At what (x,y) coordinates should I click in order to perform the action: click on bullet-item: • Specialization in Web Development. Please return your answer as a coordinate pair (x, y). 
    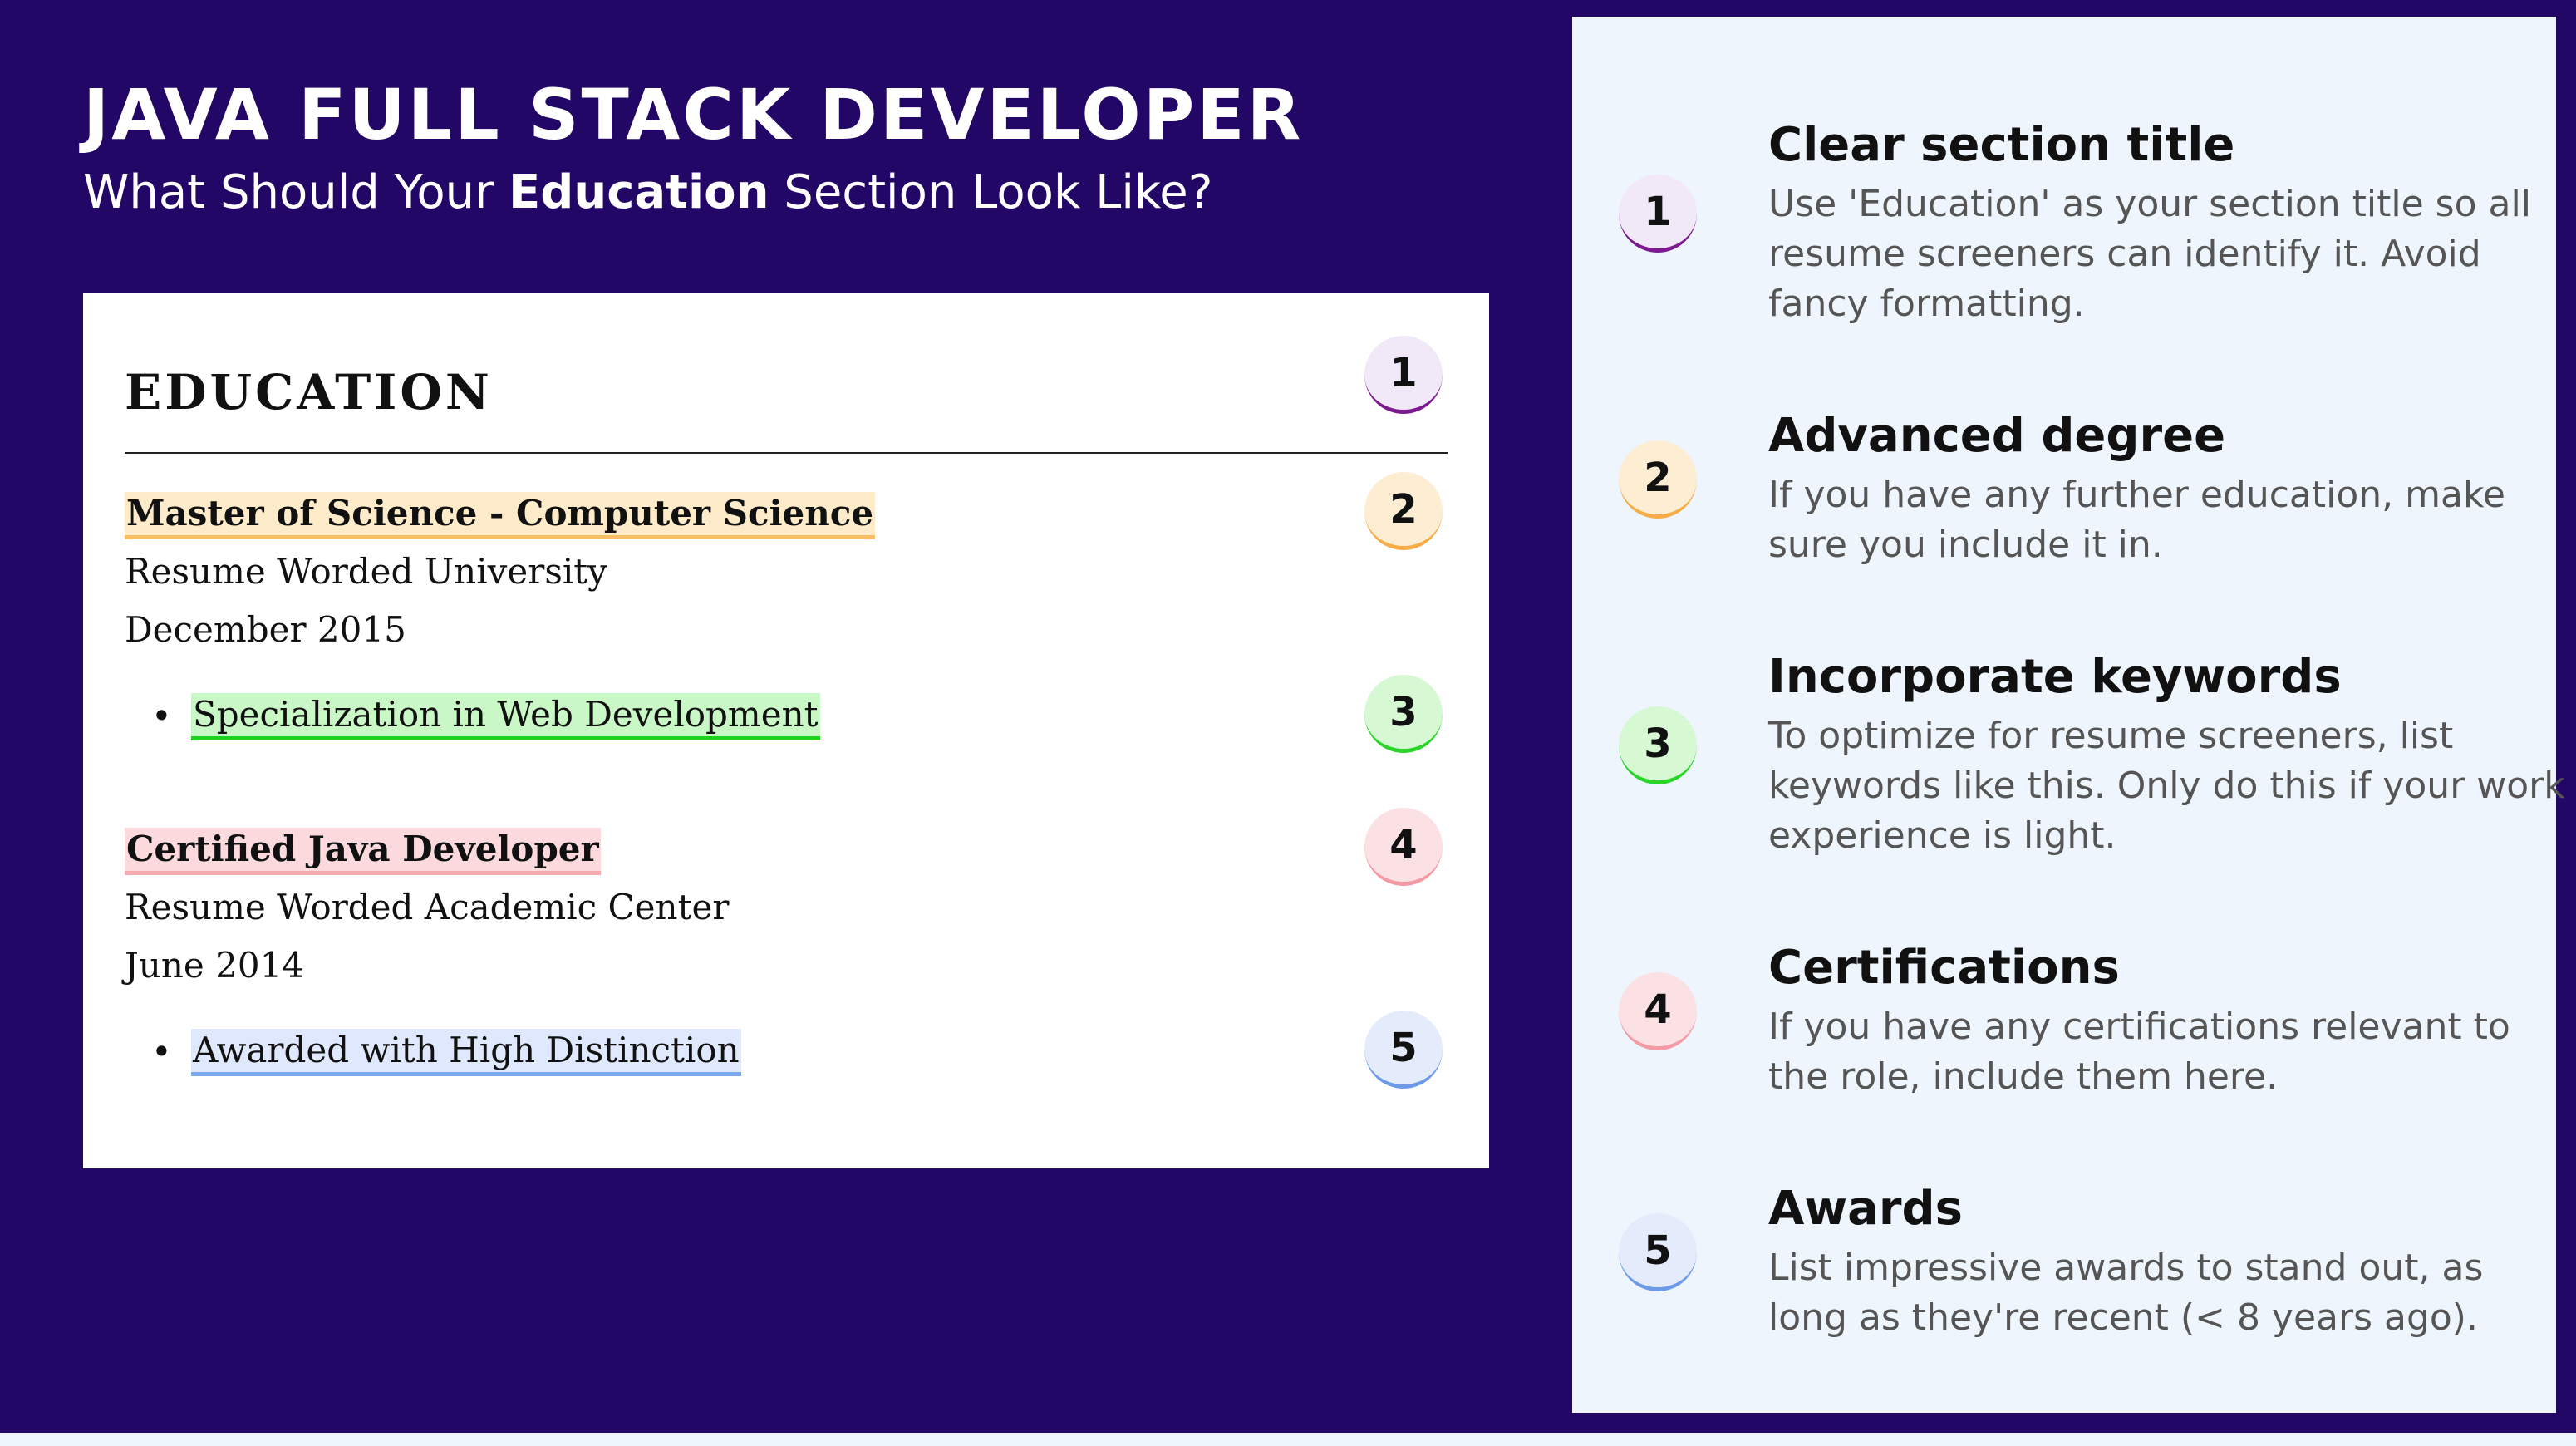
    Looking at the image, I should click on (485, 716).